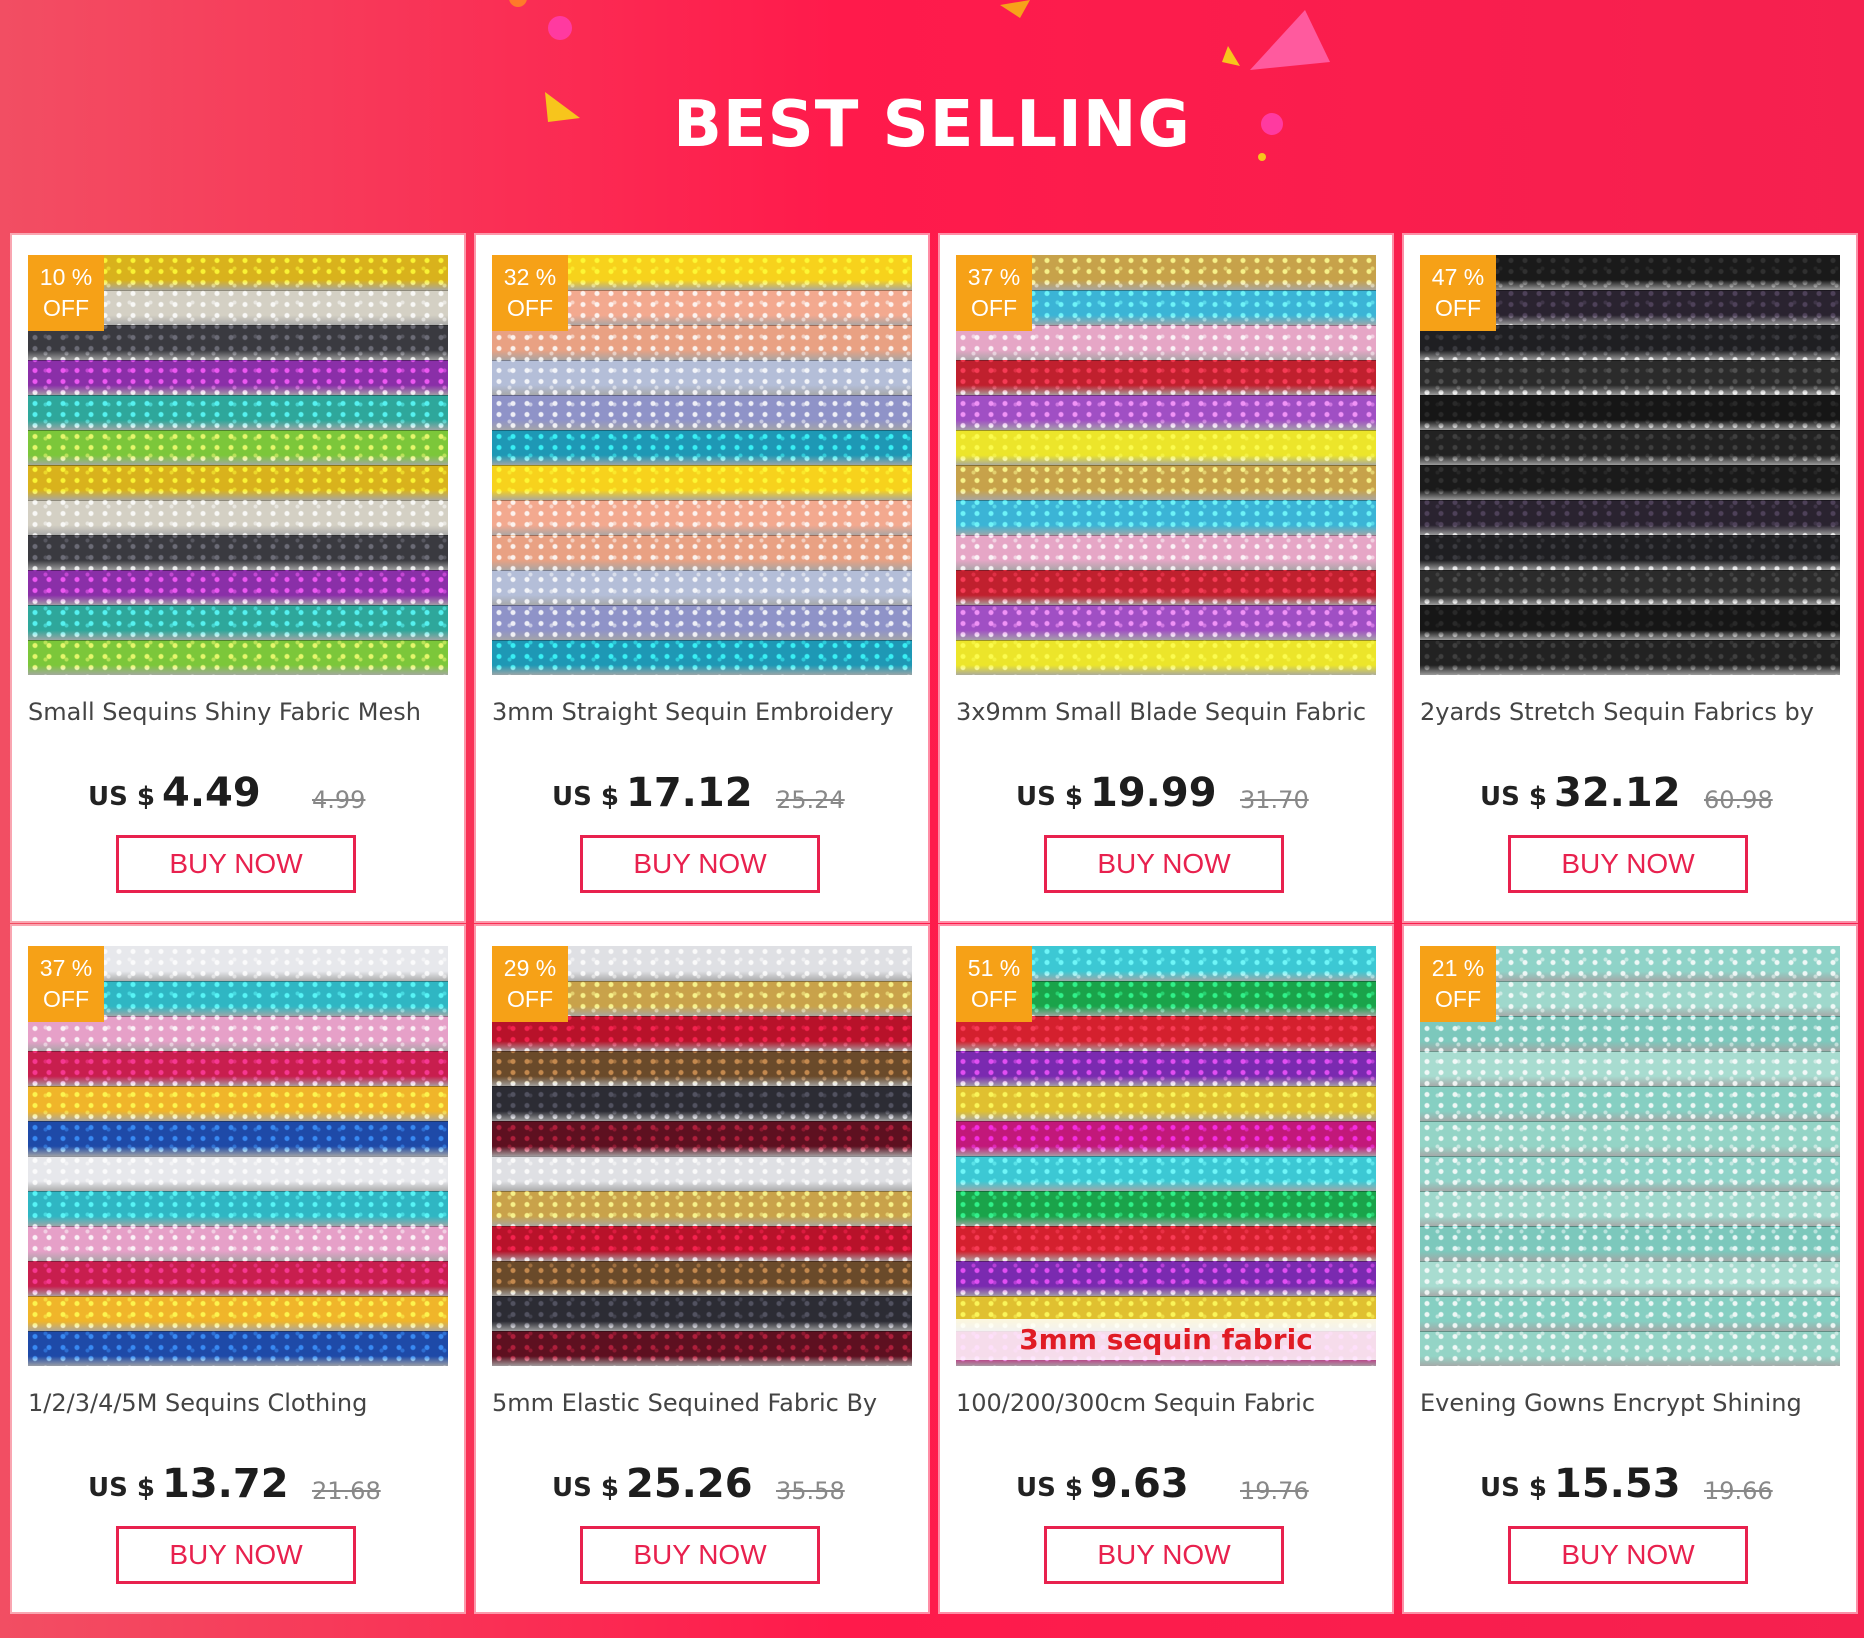 The image size is (1864, 1638). Describe the element at coordinates (530, 984) in the screenshot. I see `discount-badge: 29 % OFF` at that location.